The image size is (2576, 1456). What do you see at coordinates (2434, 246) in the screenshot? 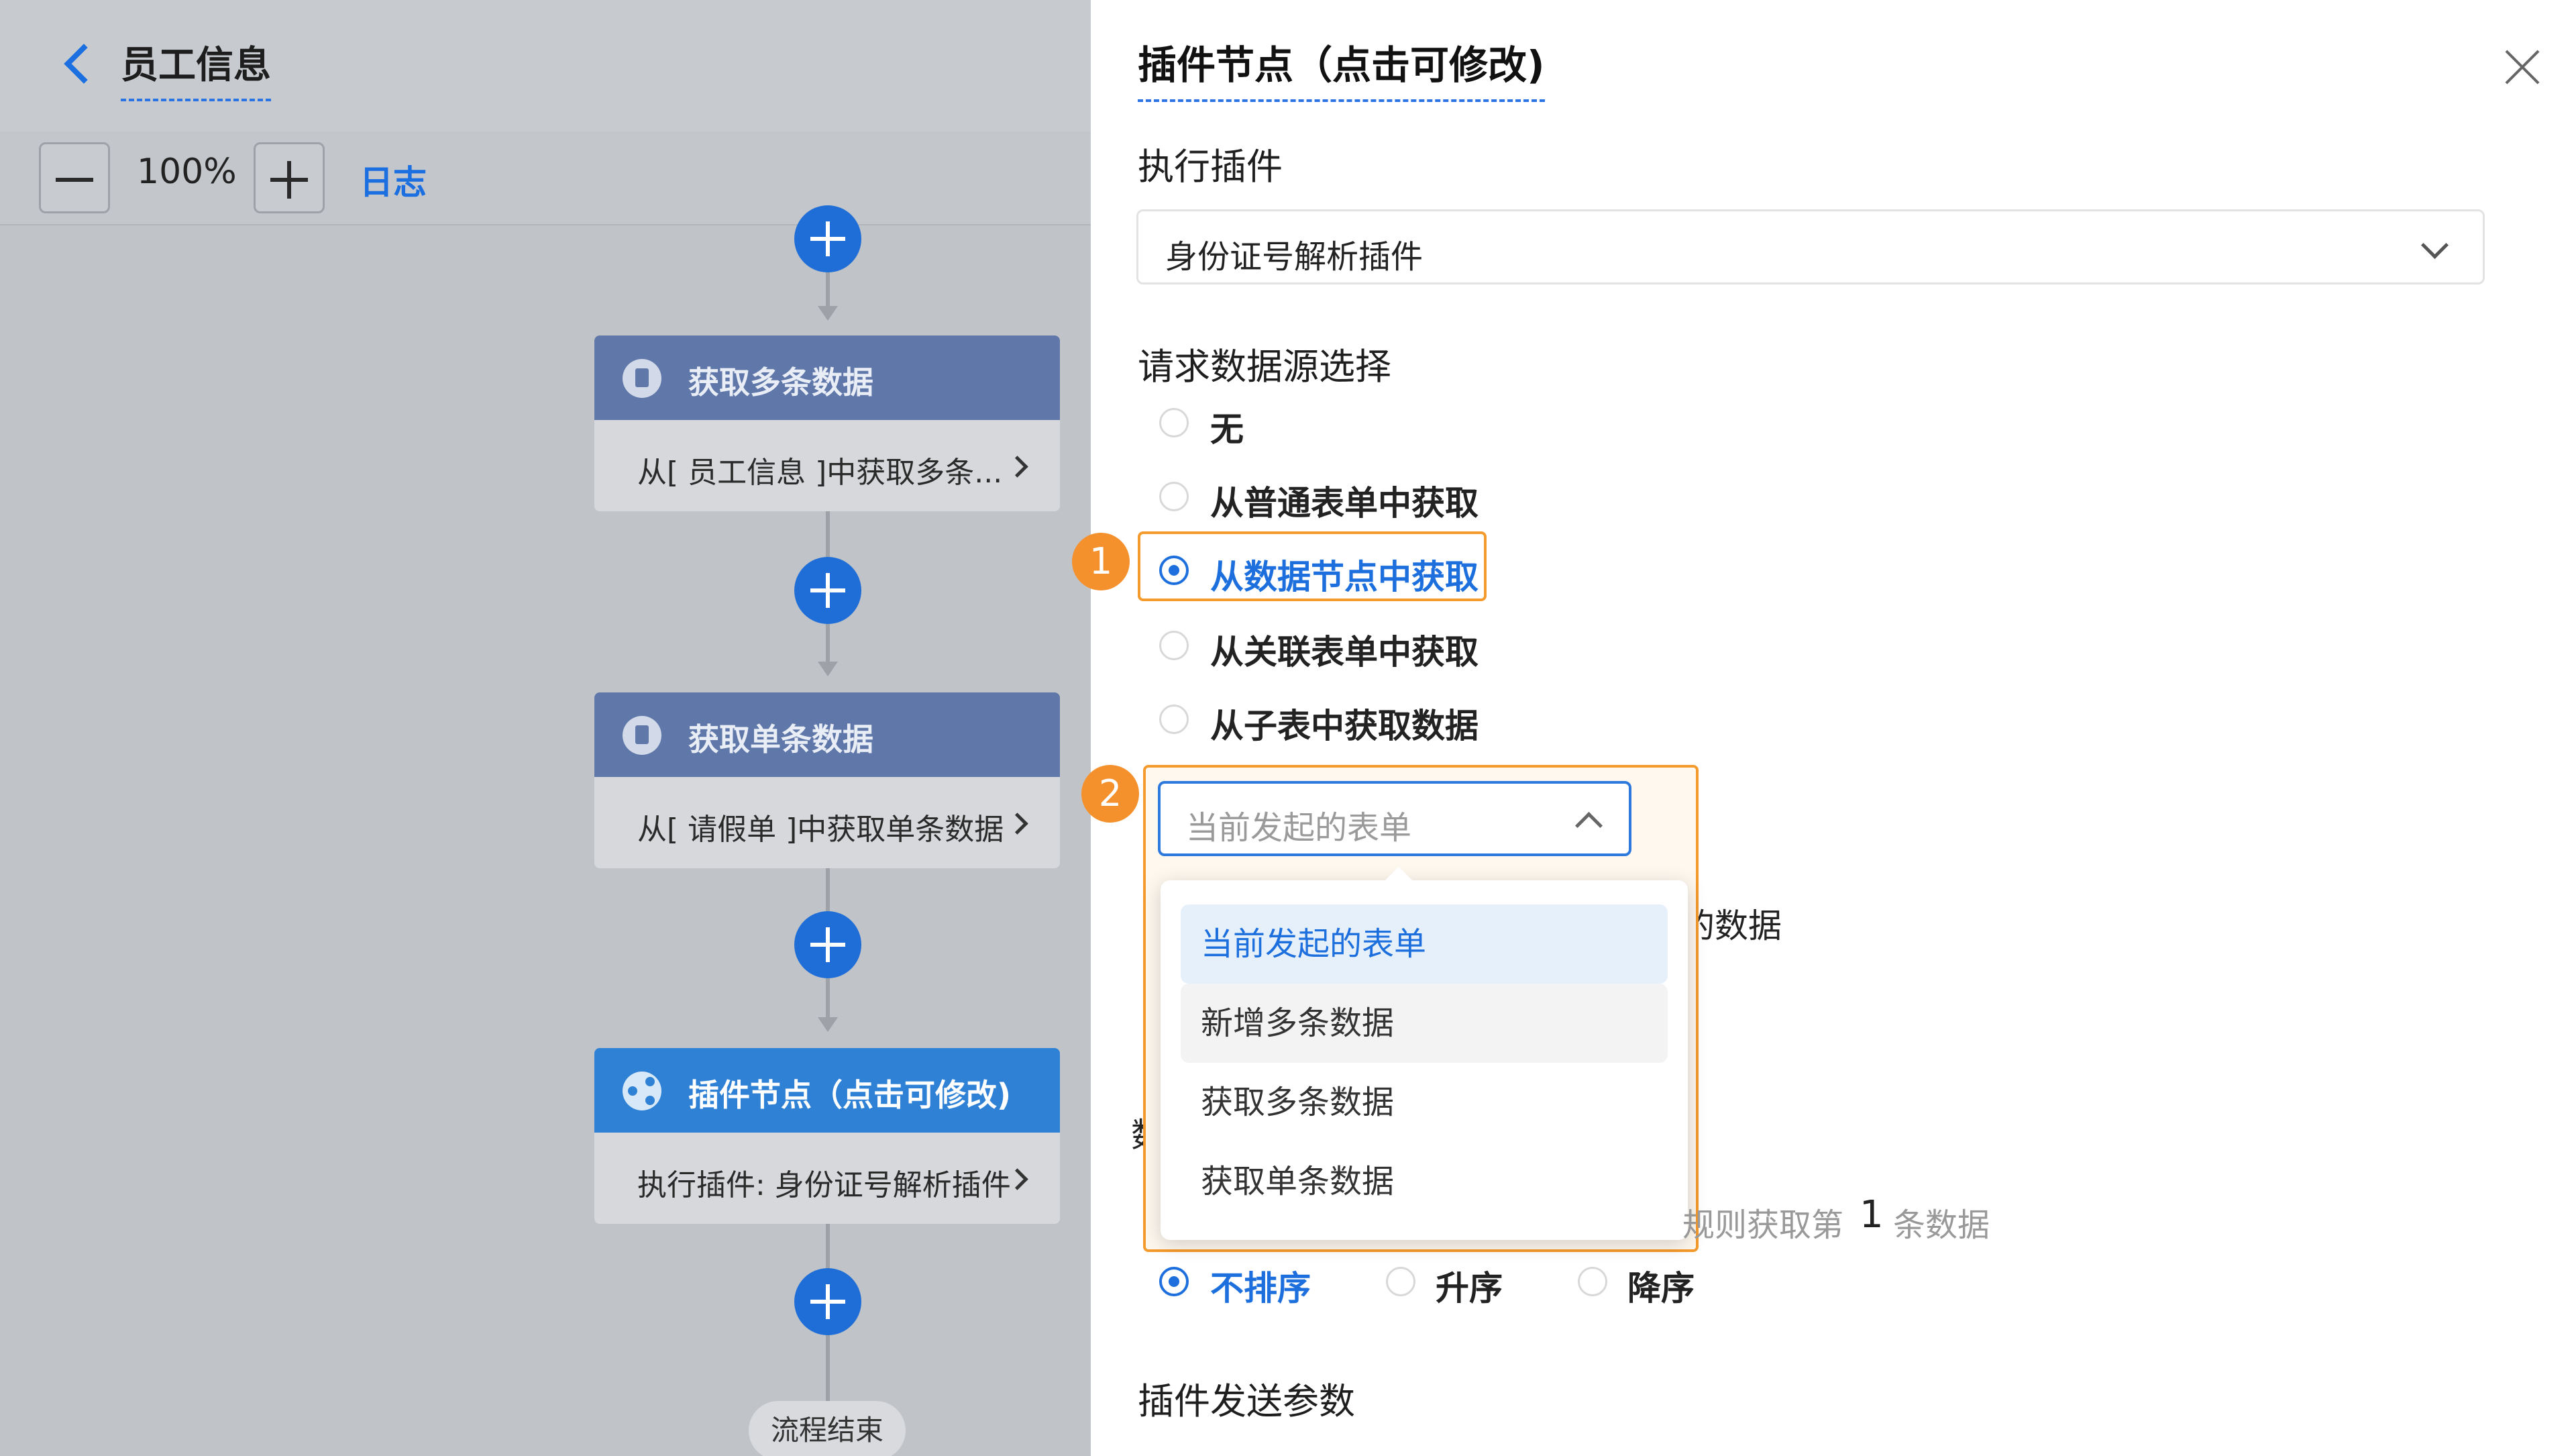
I see `chevron-down-icon` at bounding box center [2434, 246].